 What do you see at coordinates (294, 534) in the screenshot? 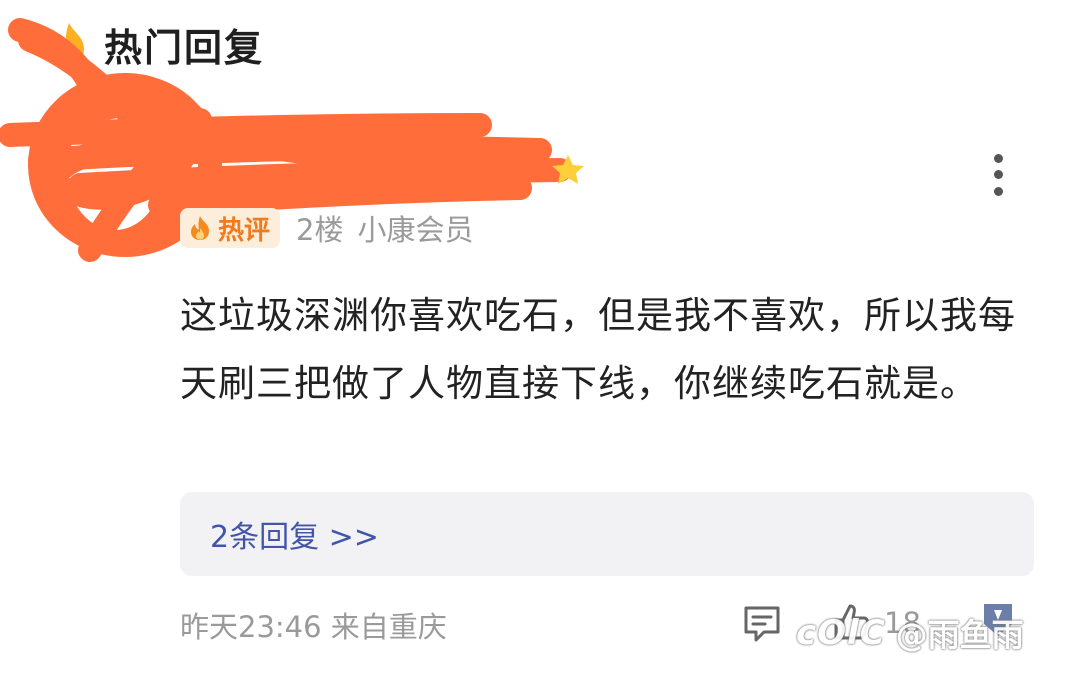
I see `view-replies-link: 2条回复 >>` at bounding box center [294, 534].